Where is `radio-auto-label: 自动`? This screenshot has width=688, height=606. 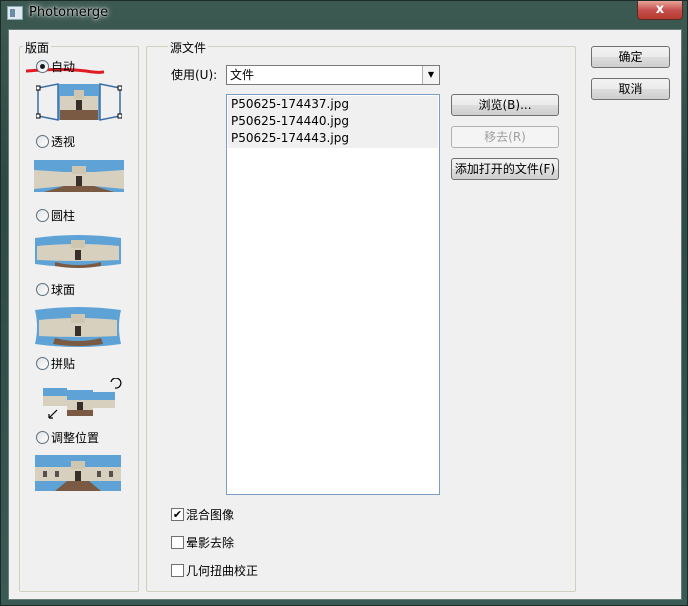
radio-auto-label: 自动 is located at coordinates (63, 66).